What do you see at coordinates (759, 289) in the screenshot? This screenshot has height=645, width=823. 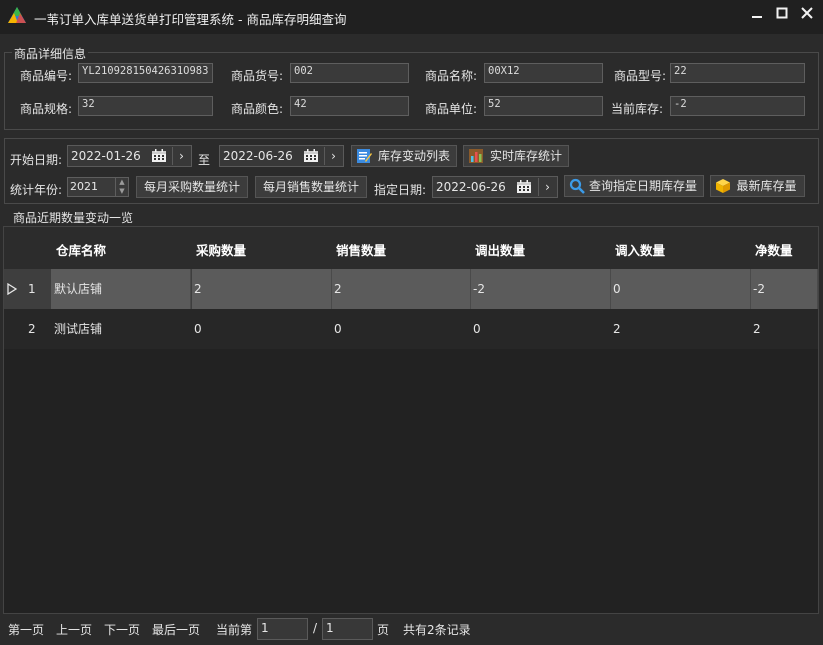 I see `cell-net: -2` at bounding box center [759, 289].